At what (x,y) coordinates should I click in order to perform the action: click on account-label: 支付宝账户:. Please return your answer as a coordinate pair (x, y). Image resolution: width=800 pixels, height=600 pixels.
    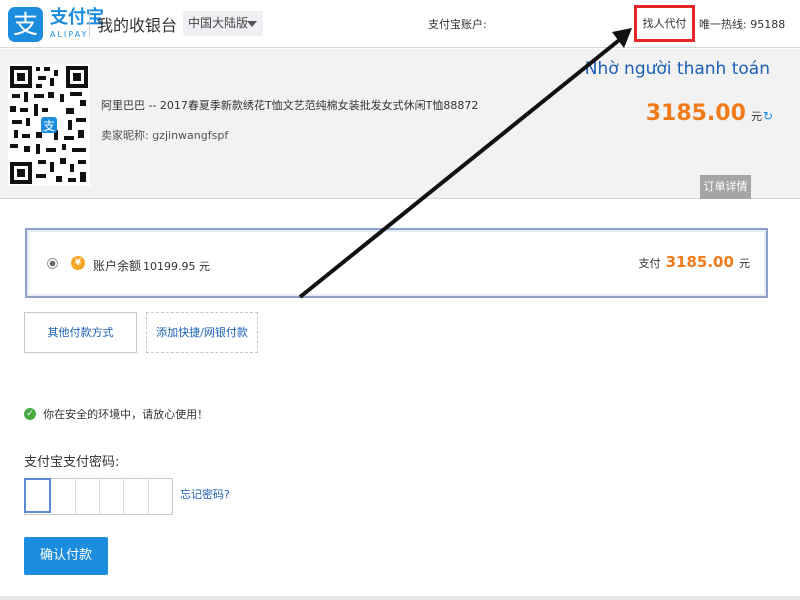
    Looking at the image, I should click on (457, 24).